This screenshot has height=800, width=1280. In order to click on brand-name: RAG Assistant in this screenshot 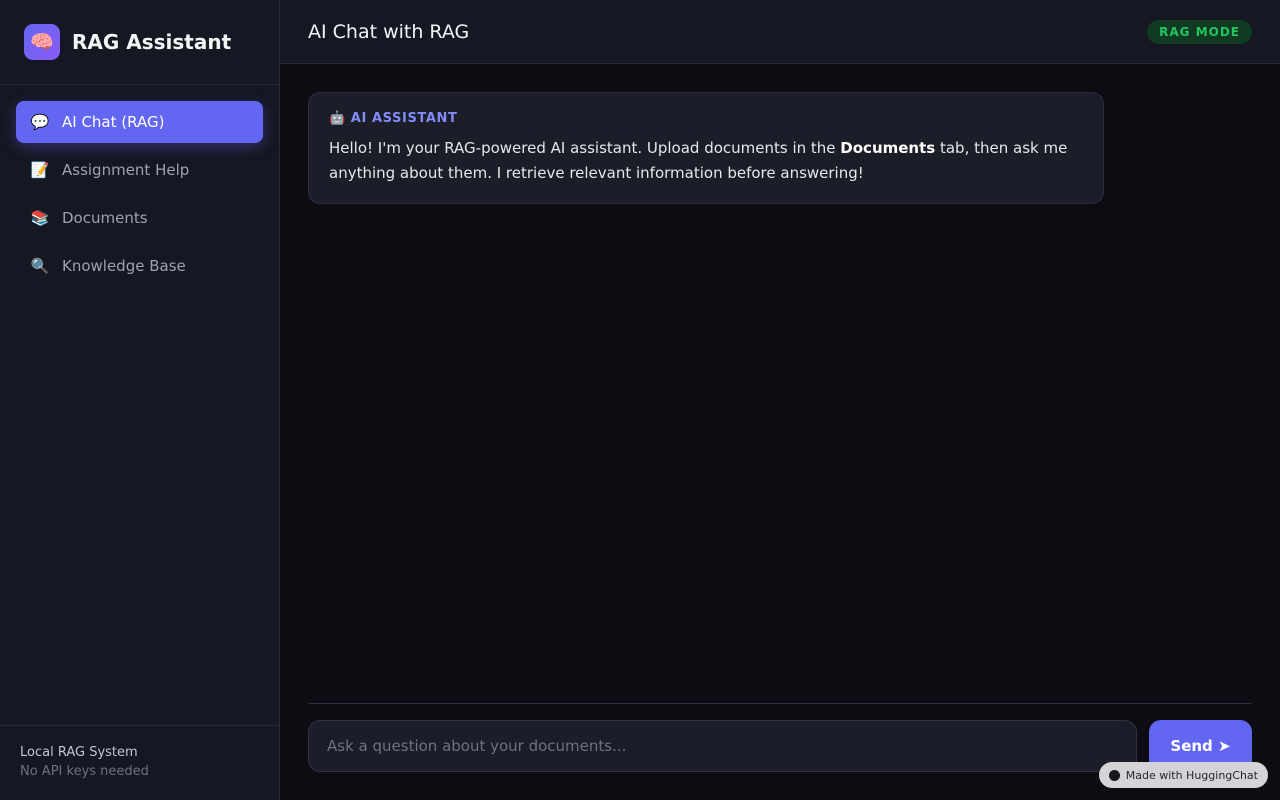, I will do `click(152, 42)`.